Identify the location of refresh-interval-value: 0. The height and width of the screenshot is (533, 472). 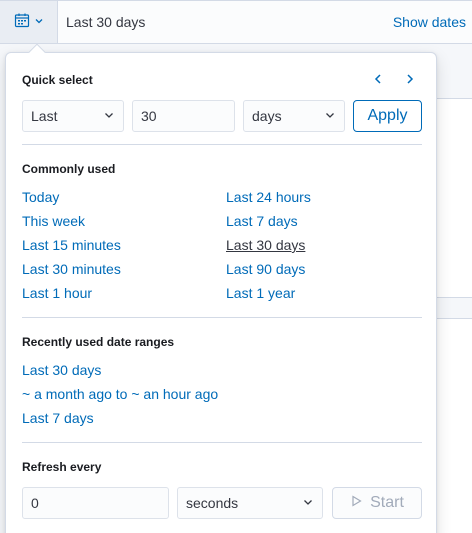
(35, 503).